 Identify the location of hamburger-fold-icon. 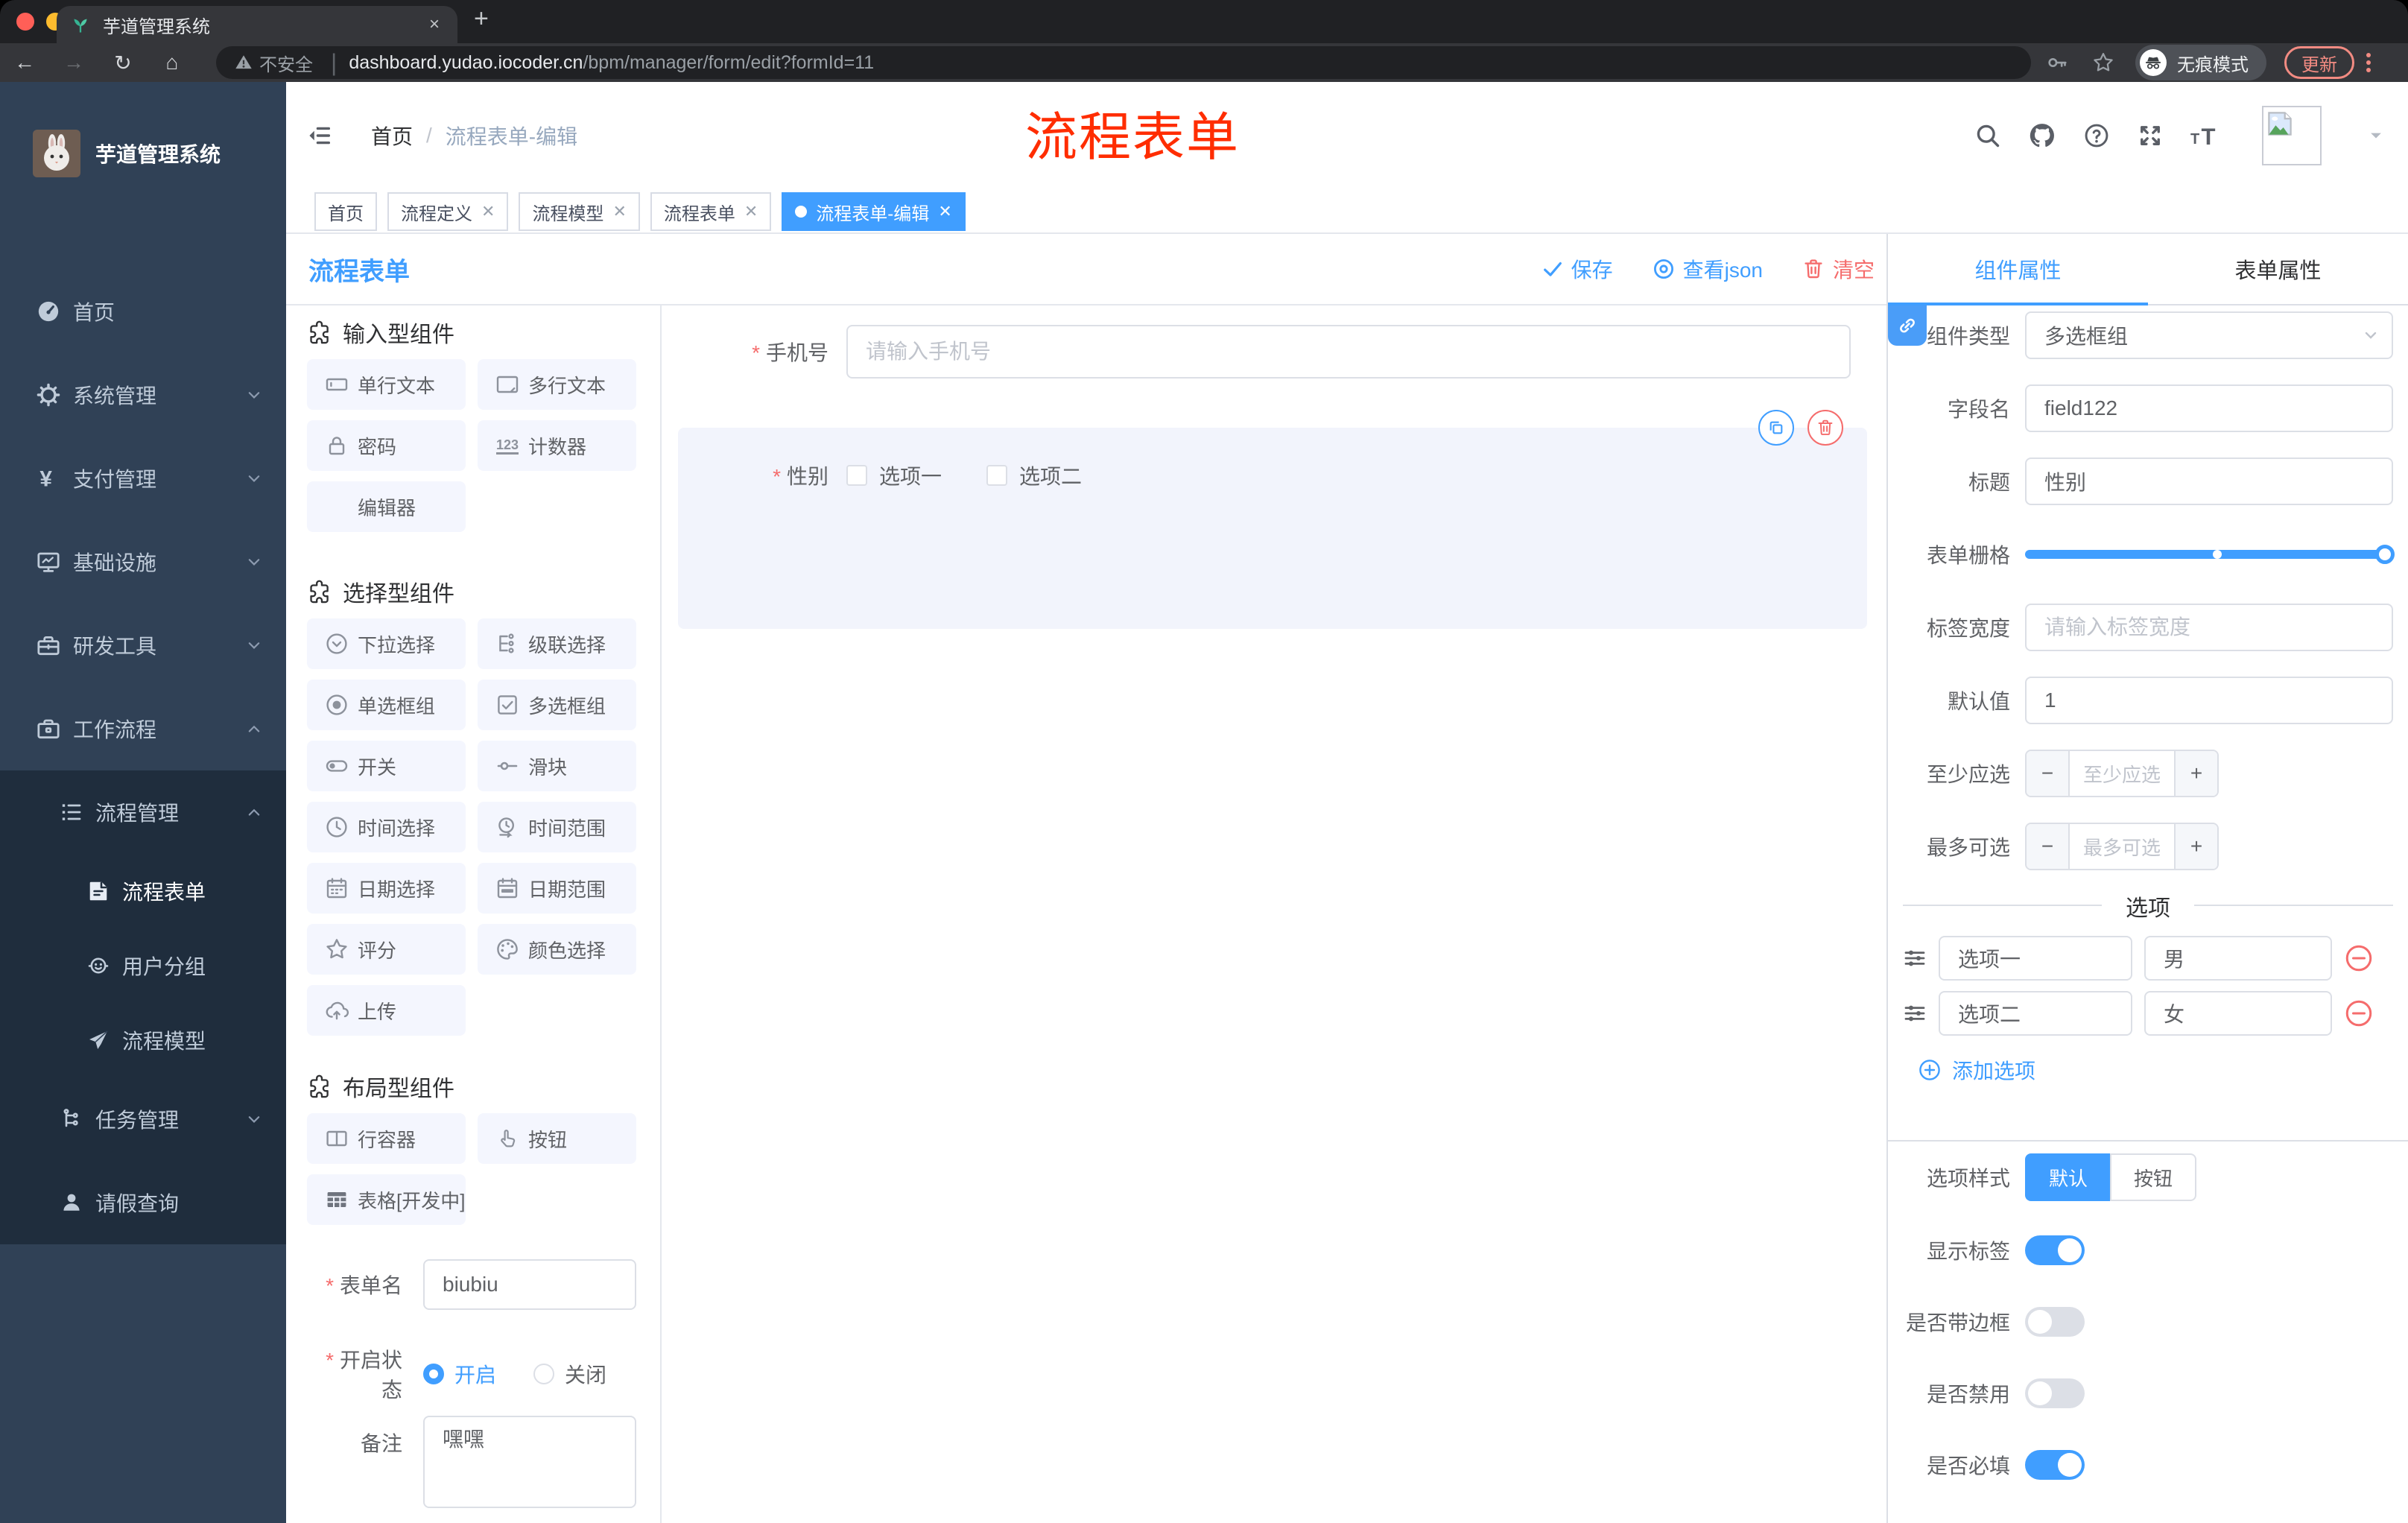
(319, 136).